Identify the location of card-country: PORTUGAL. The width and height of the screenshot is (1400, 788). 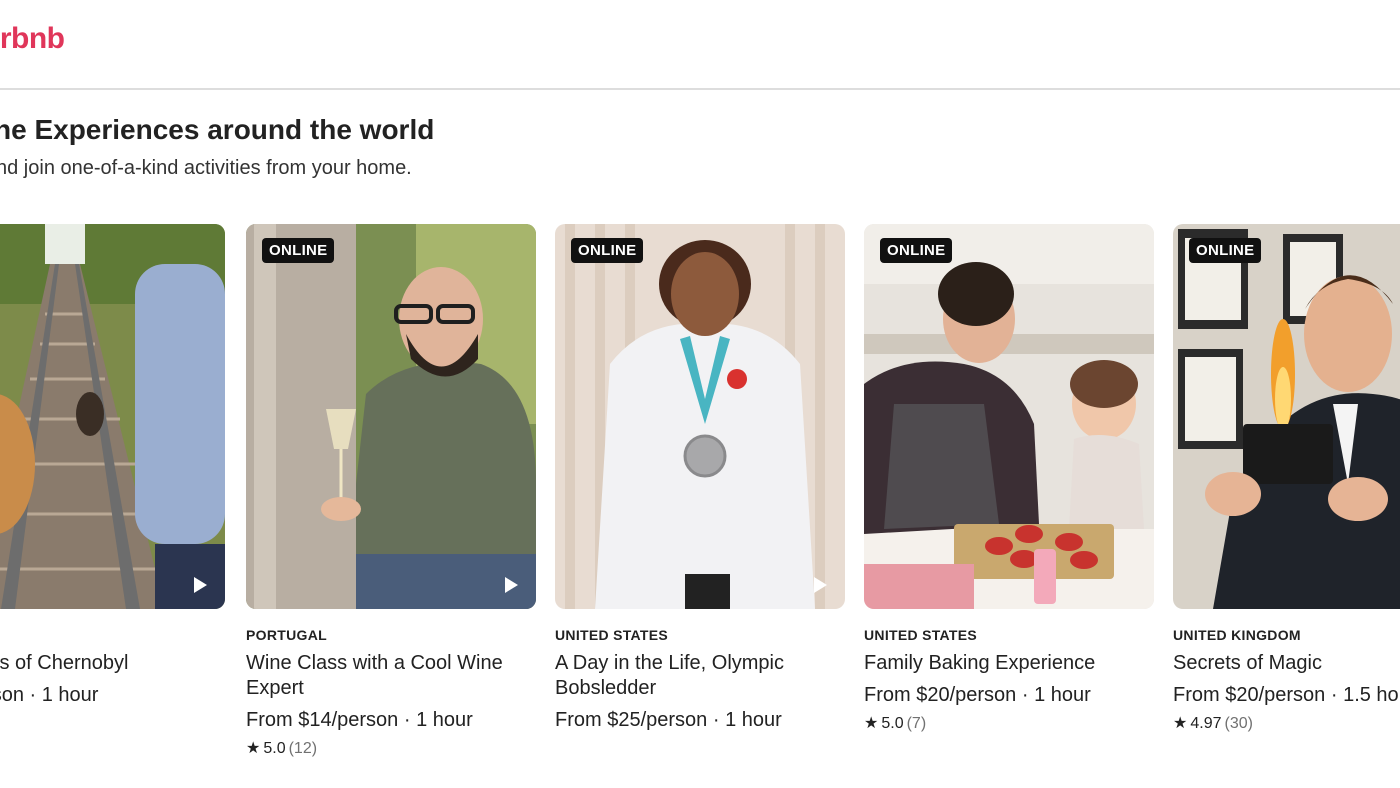
(286, 635).